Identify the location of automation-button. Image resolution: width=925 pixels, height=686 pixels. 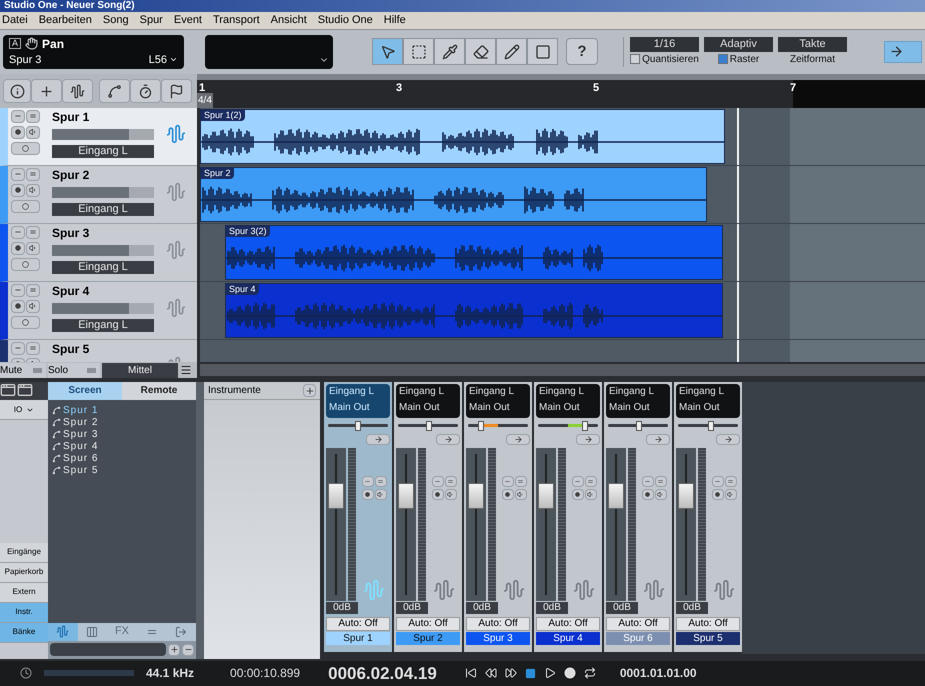
(114, 91).